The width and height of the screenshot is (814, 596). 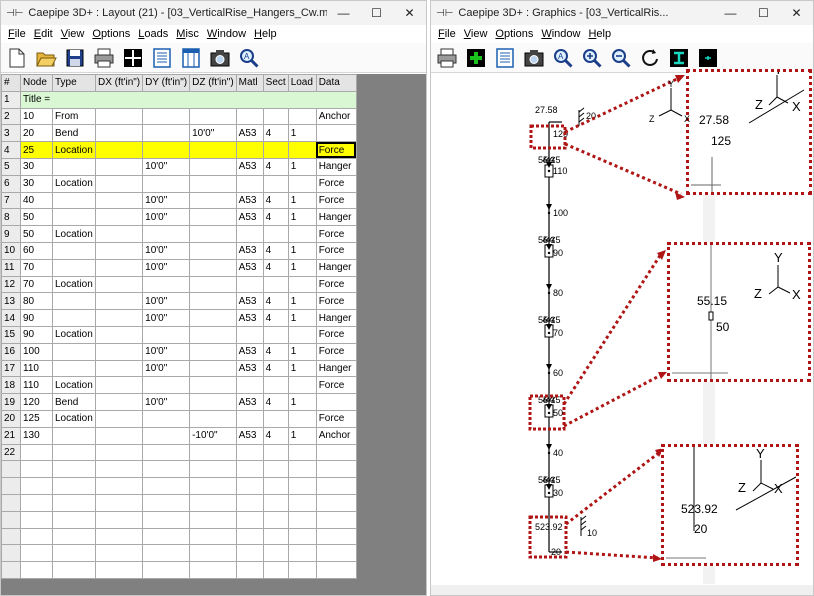 What do you see at coordinates (302, 250) in the screenshot?
I see `cell-load: 1` at bounding box center [302, 250].